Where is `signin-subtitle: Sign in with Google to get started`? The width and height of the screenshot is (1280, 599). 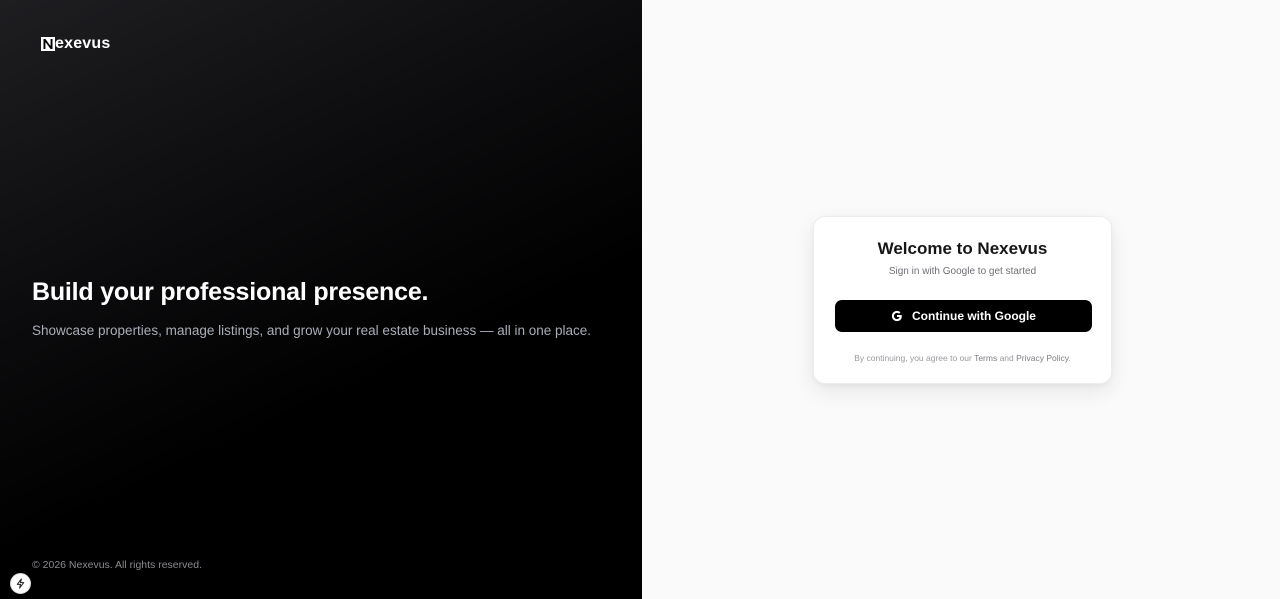 signin-subtitle: Sign in with Google to get started is located at coordinates (962, 271).